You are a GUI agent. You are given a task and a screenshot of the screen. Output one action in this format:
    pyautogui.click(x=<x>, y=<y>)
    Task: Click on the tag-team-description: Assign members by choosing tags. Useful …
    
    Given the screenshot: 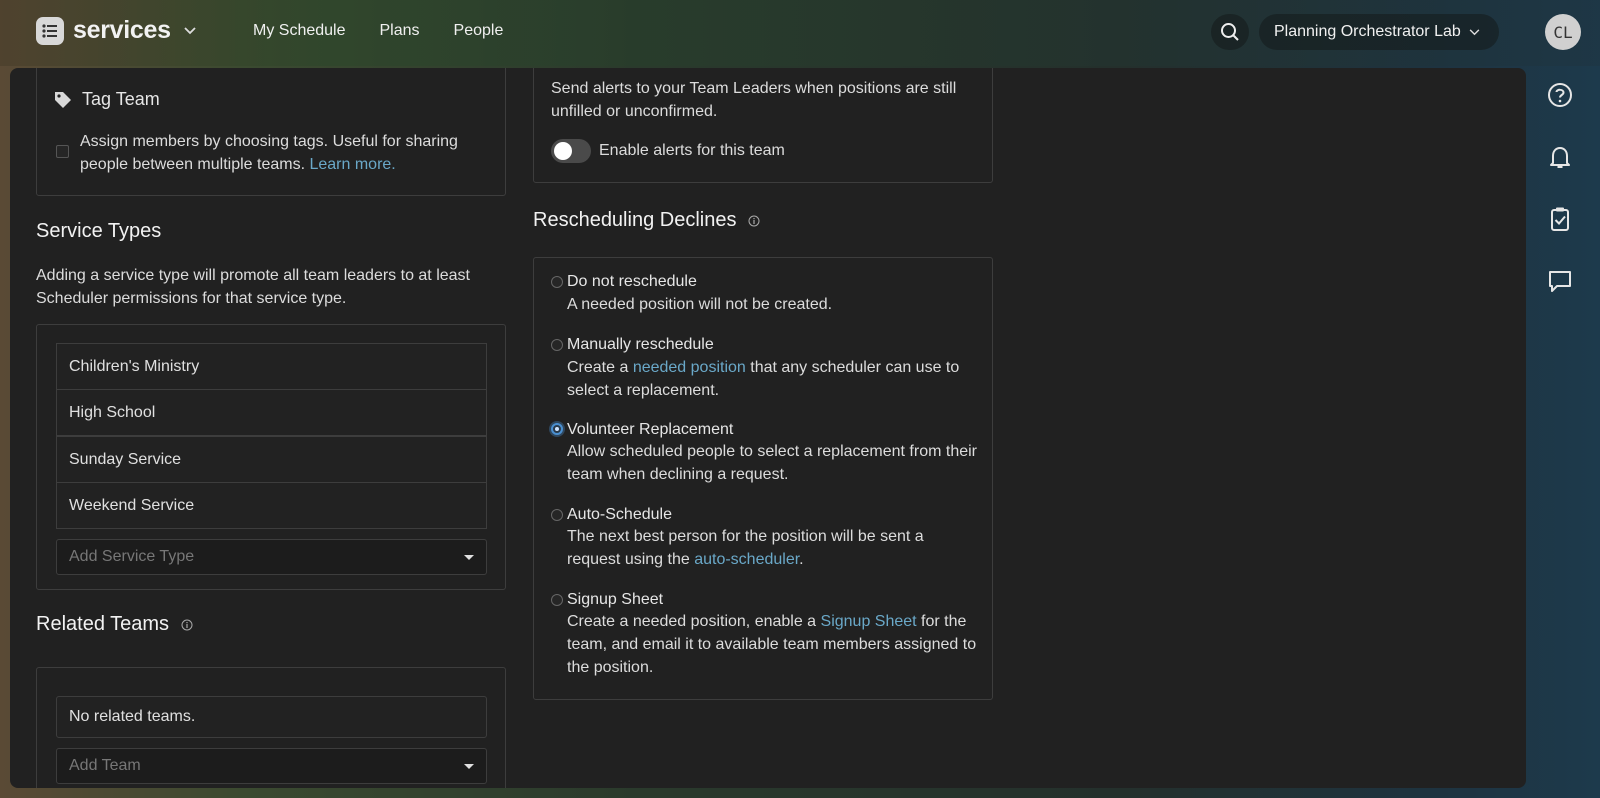 What is the action you would take?
    pyautogui.click(x=285, y=153)
    